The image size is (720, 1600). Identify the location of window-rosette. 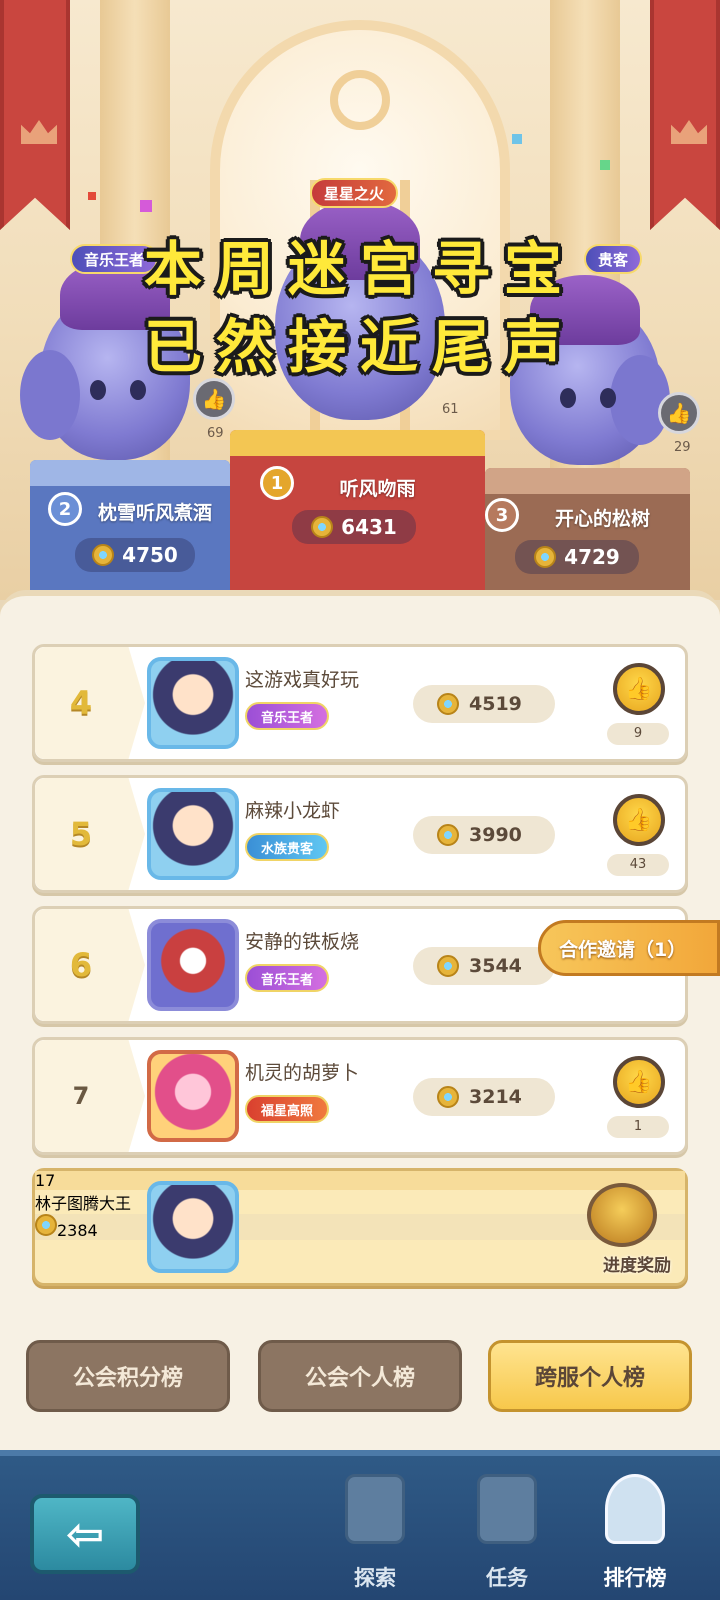
(360, 100).